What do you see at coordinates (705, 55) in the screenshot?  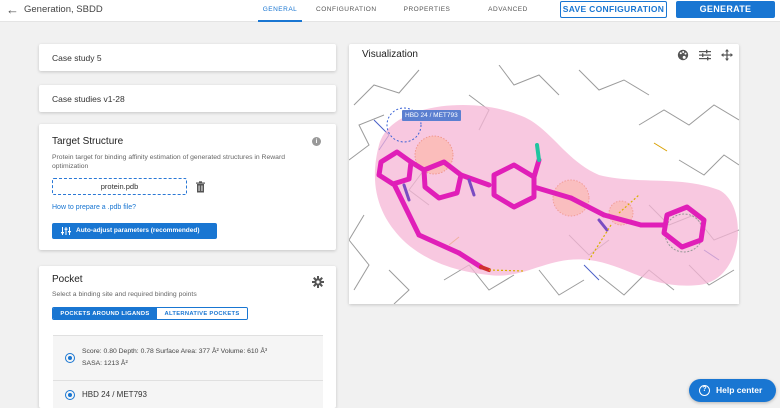 I see `sliders-icon` at bounding box center [705, 55].